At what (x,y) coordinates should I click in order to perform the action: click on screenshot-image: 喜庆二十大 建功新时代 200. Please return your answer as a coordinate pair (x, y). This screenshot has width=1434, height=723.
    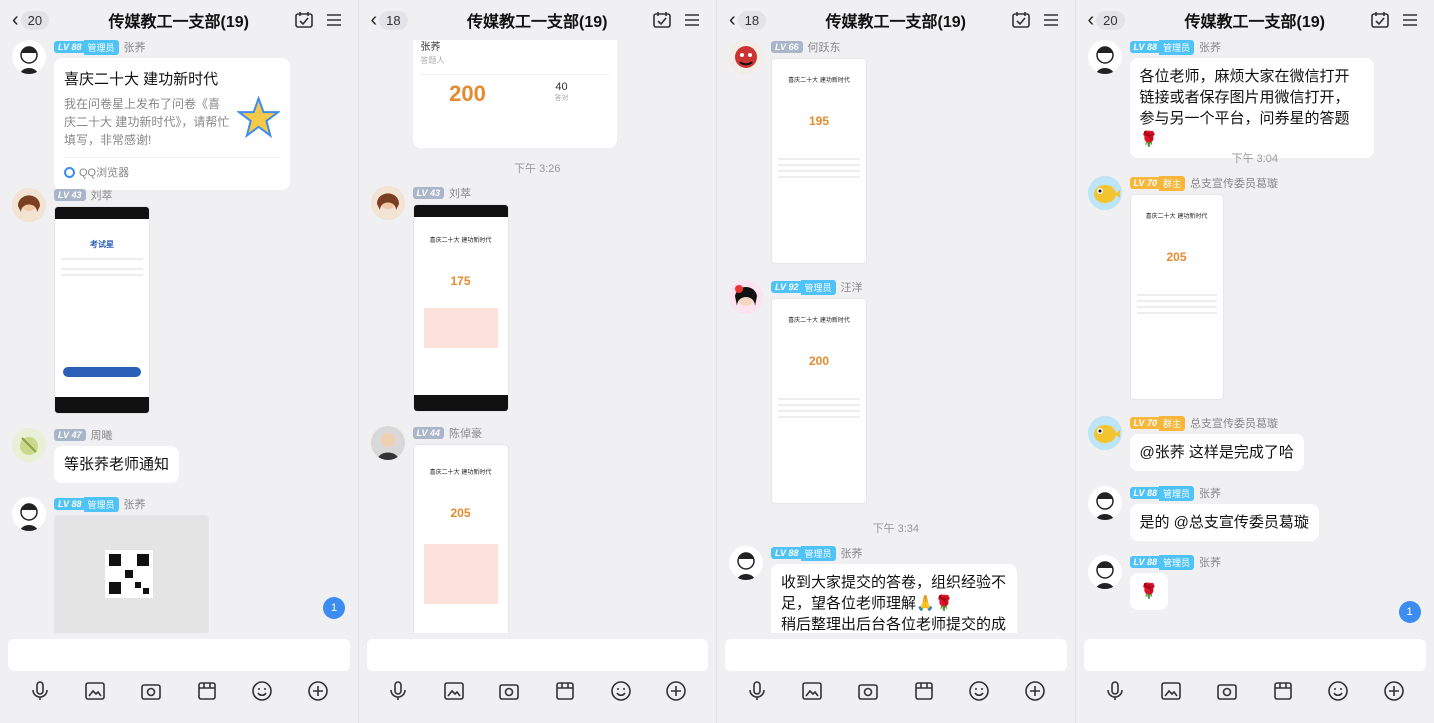
    Looking at the image, I should click on (819, 401).